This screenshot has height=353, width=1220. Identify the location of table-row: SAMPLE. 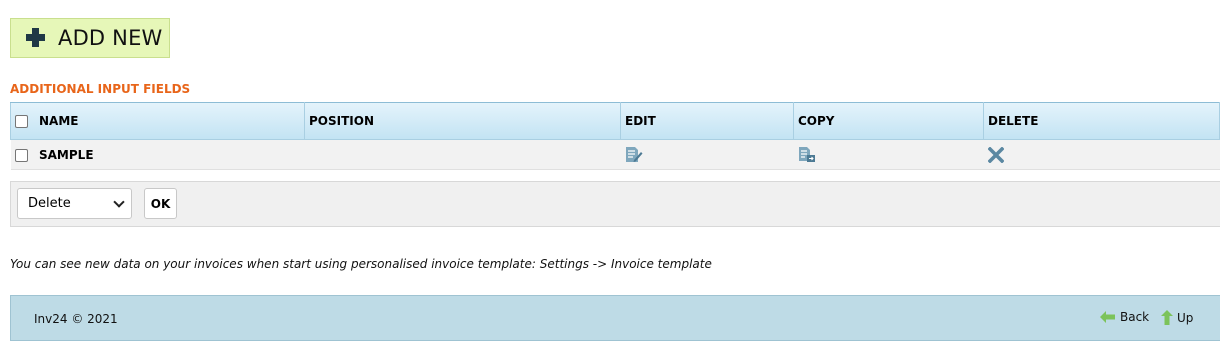
(615, 154).